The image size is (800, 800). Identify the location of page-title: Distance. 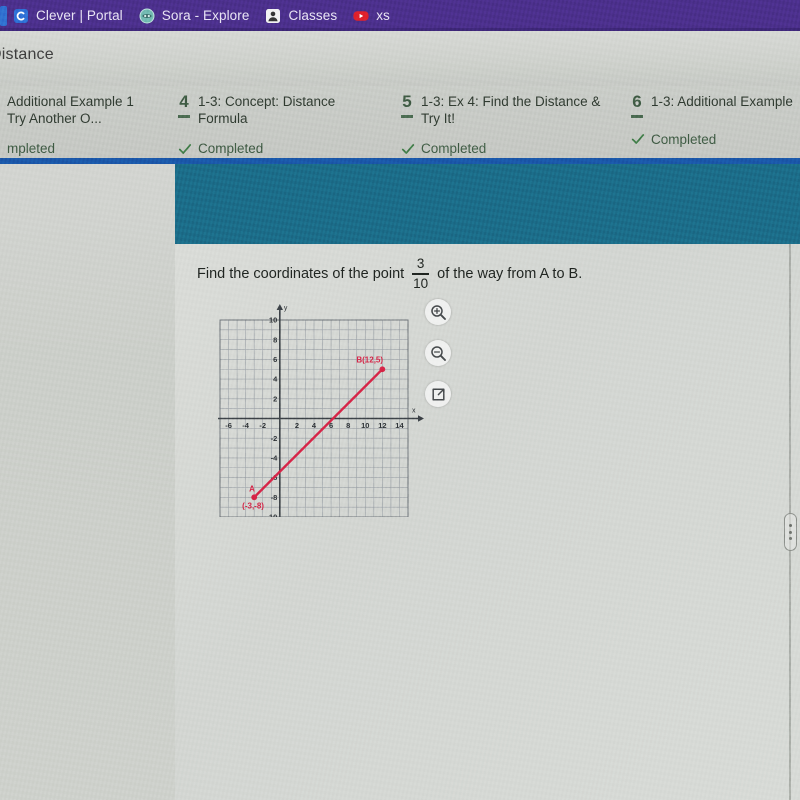
(27, 54).